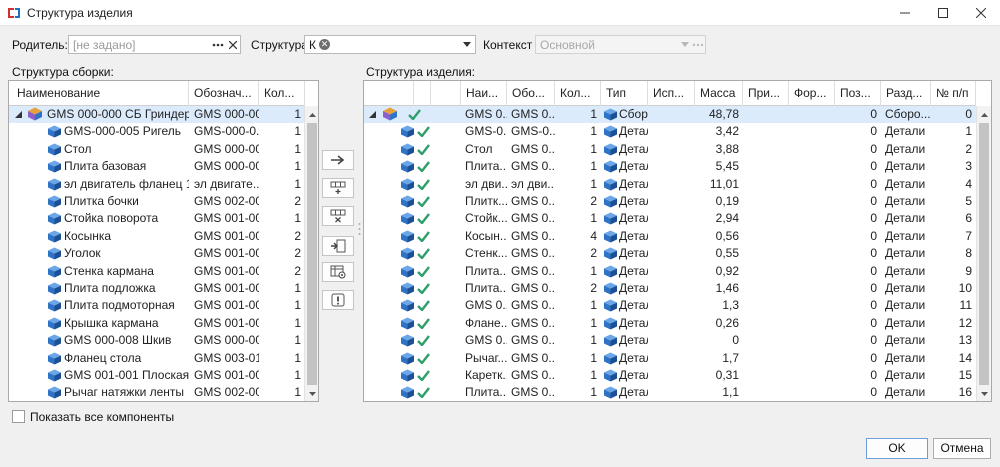 This screenshot has height=467, width=1000. I want to click on product-vertical-scrollbar, so click(983, 253).